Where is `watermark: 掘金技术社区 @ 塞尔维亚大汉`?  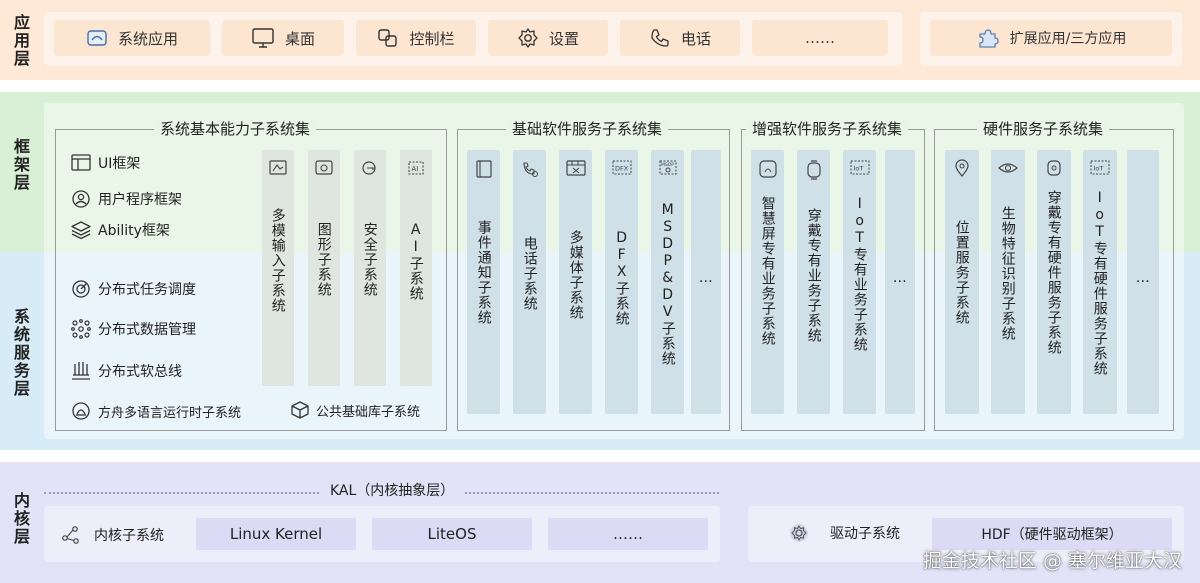
watermark: 掘金技术社区 @ 塞尔维亚大汉 is located at coordinates (1052, 561).